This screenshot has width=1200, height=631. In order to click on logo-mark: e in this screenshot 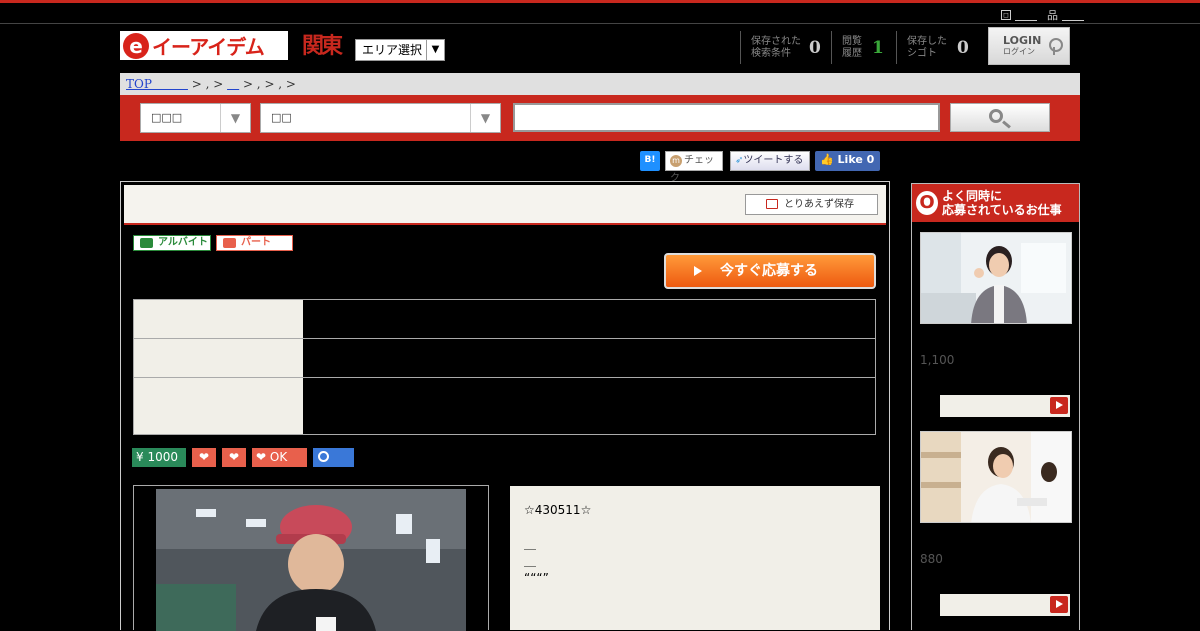, I will do `click(136, 45)`.